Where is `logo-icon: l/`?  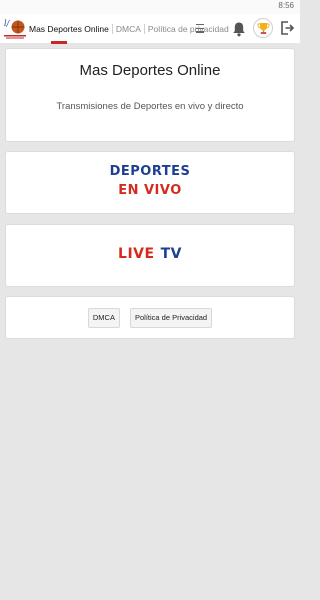
logo-icon: l/ is located at coordinates (15, 28).